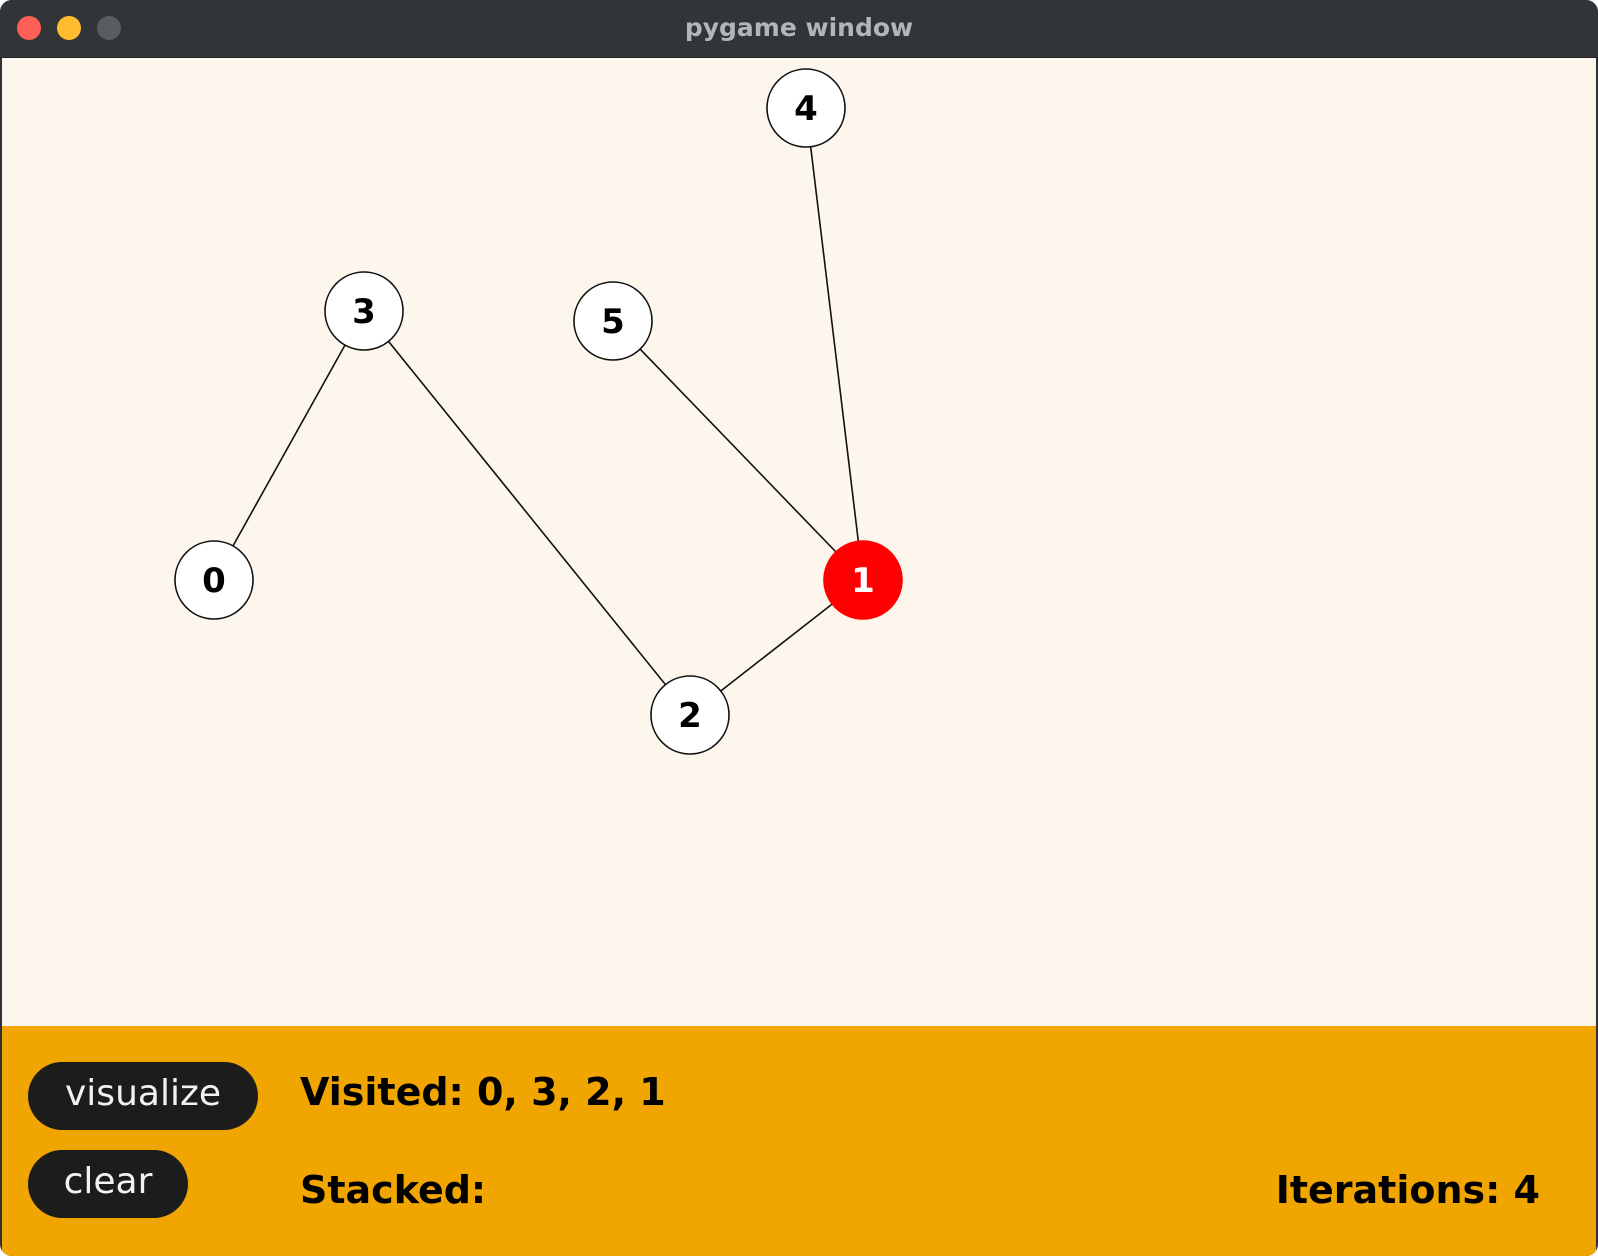 Image resolution: width=1598 pixels, height=1256 pixels. I want to click on clear-button: clear, so click(108, 1184).